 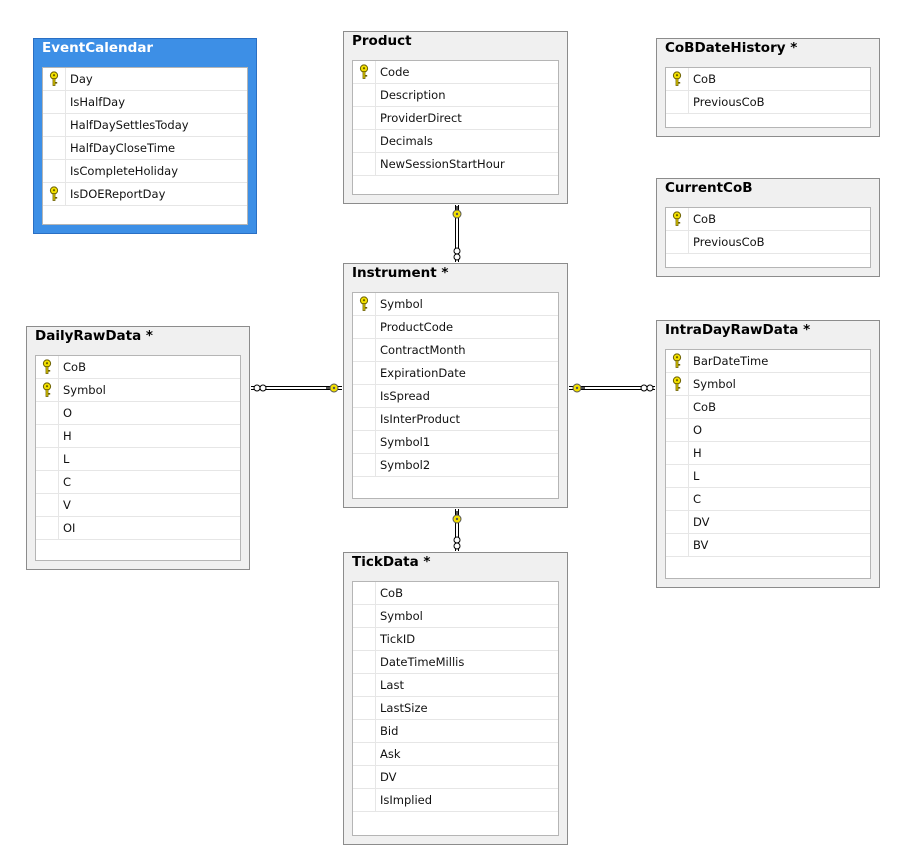 I want to click on column-name: ExpirationDate, so click(x=423, y=373).